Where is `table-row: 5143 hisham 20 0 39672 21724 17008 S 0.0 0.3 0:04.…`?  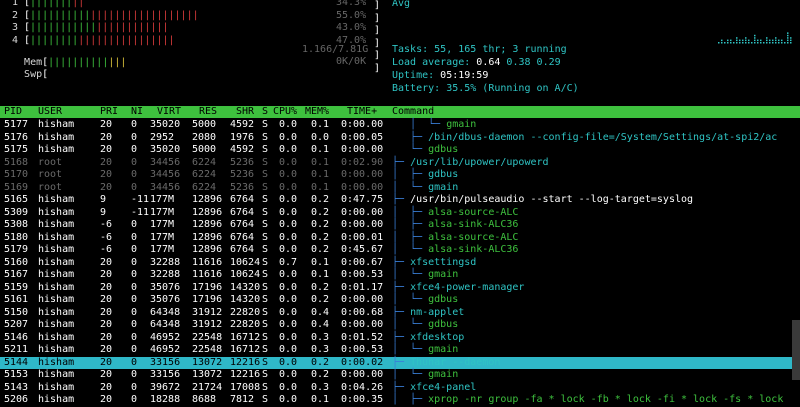
table-row: 5143 hisham 20 0 39672 21724 17008 S 0.0 0.3 0:04.… is located at coordinates (400, 388).